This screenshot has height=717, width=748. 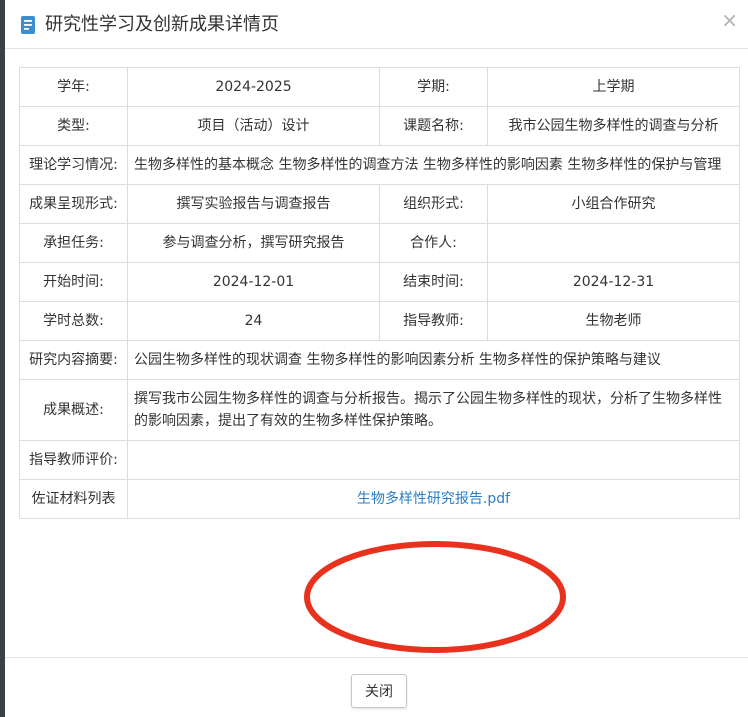 What do you see at coordinates (253, 282) in the screenshot?
I see `start-value: 2024-12-01` at bounding box center [253, 282].